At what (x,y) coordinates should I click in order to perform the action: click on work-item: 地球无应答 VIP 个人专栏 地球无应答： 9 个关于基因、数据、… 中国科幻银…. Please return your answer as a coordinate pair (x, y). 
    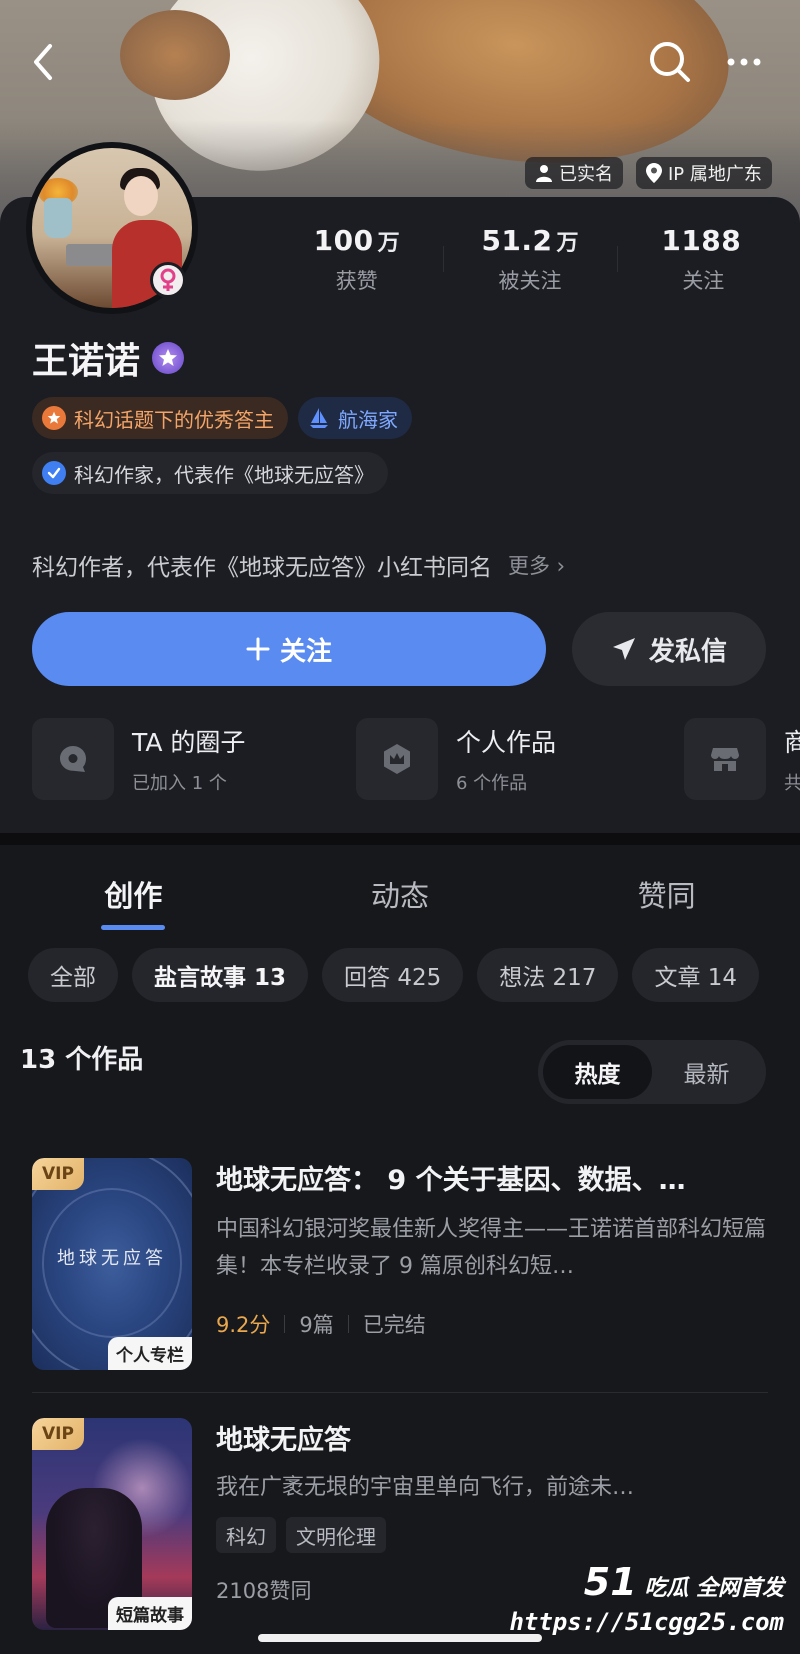
    Looking at the image, I should click on (400, 1264).